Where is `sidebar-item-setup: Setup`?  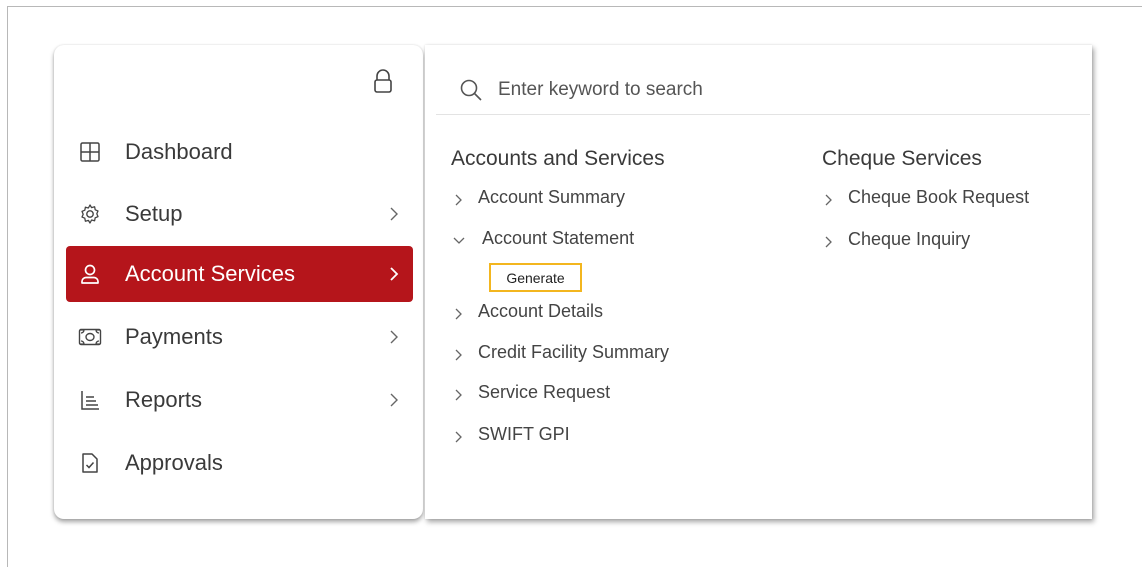 sidebar-item-setup: Setup is located at coordinates (239, 214).